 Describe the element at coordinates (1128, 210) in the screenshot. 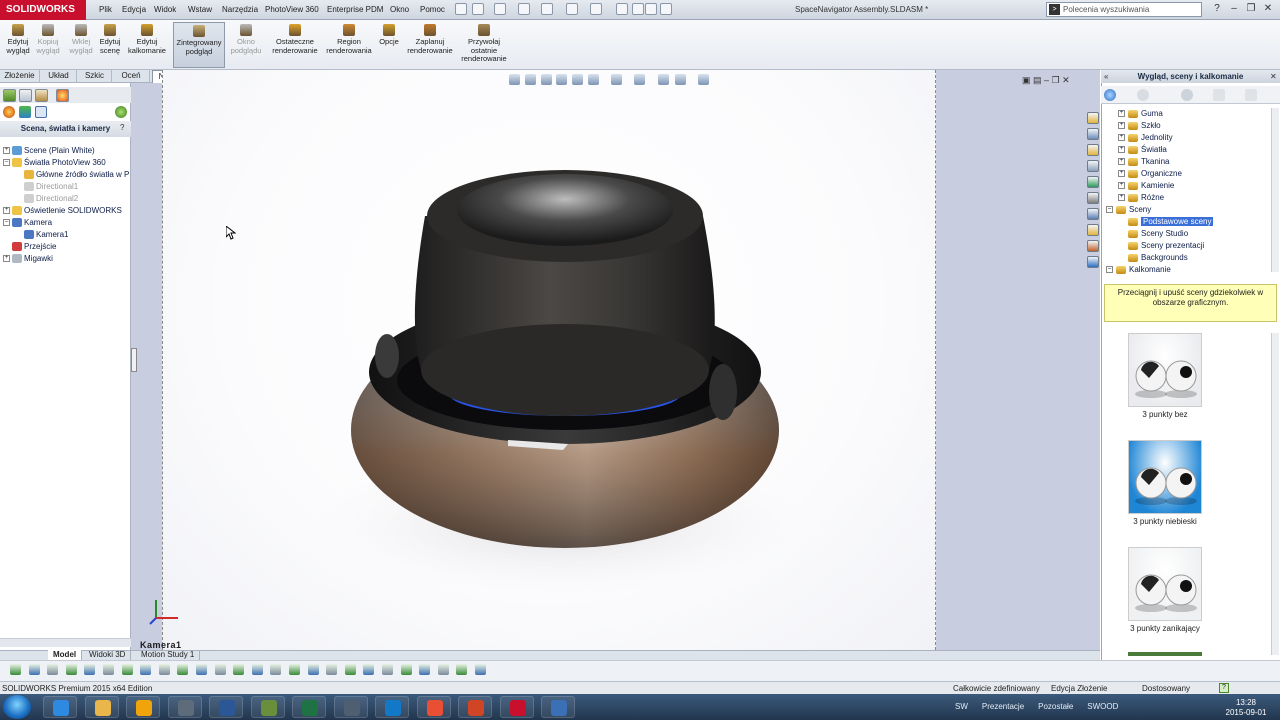

I see `appearance-tree-item-8: – Sceny` at that location.